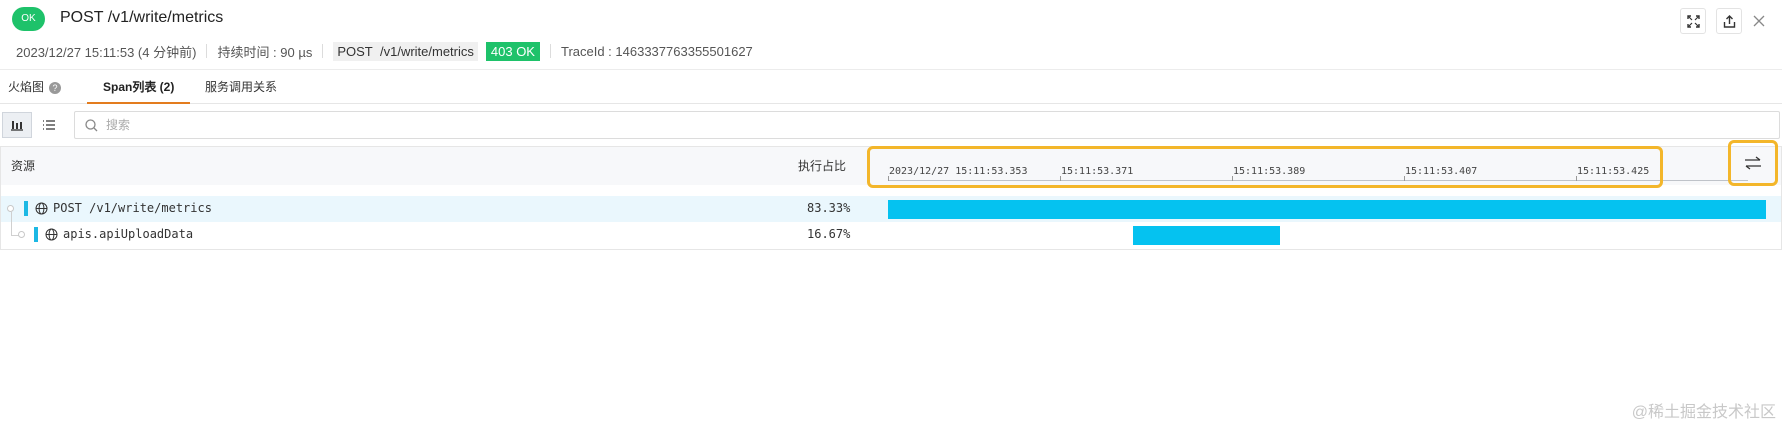 The image size is (1782, 425). What do you see at coordinates (128, 234) in the screenshot?
I see `span-name: apis.apiUploadData` at bounding box center [128, 234].